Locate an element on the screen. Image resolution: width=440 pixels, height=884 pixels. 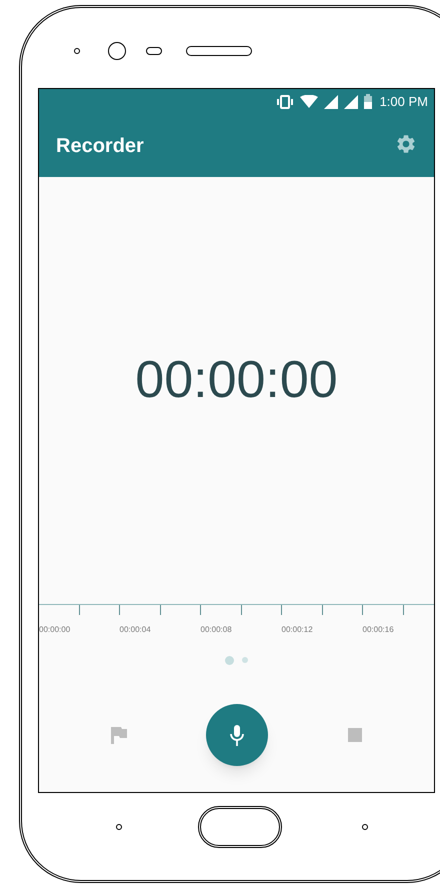
settings-icon is located at coordinates (406, 144).